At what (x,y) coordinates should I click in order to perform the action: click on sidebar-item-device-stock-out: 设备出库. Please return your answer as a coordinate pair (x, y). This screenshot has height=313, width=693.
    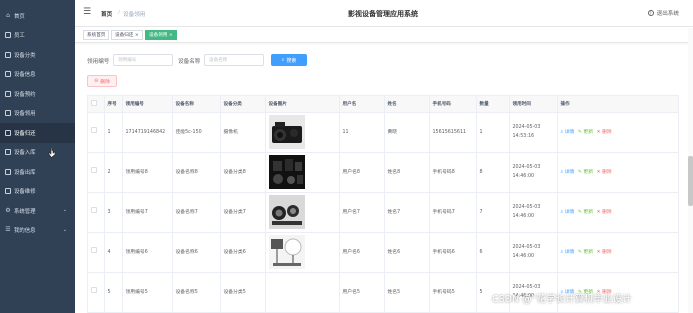
    Looking at the image, I should click on (37, 172).